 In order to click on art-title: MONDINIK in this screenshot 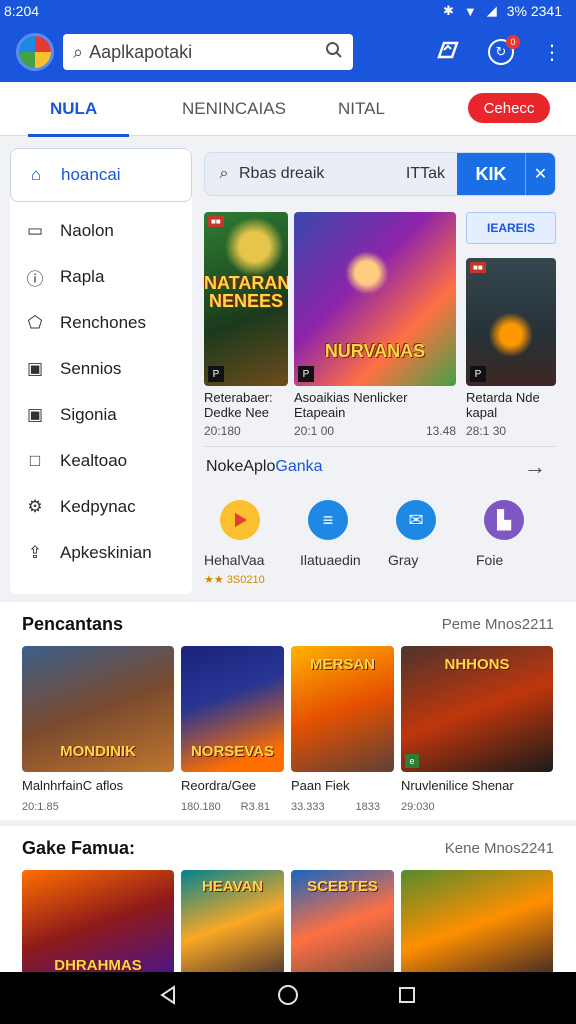, I will do `click(98, 751)`.